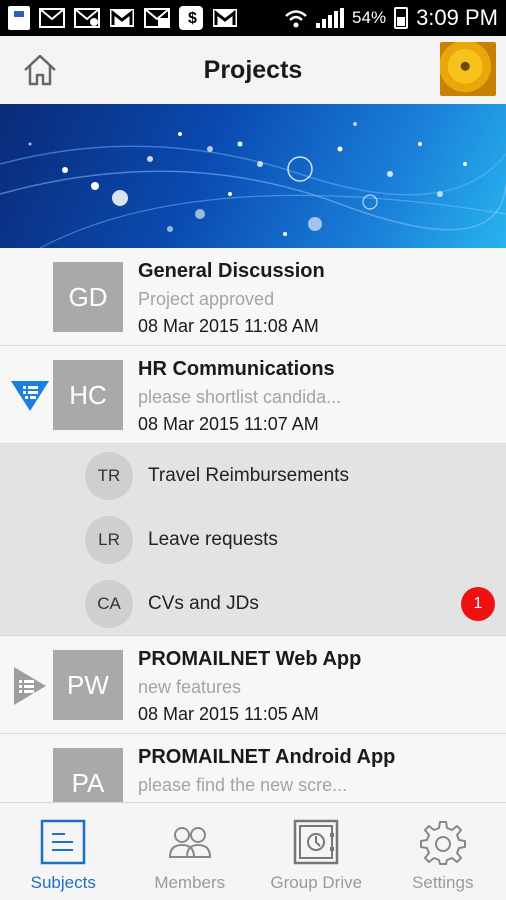  I want to click on battery-icon, so click(401, 18).